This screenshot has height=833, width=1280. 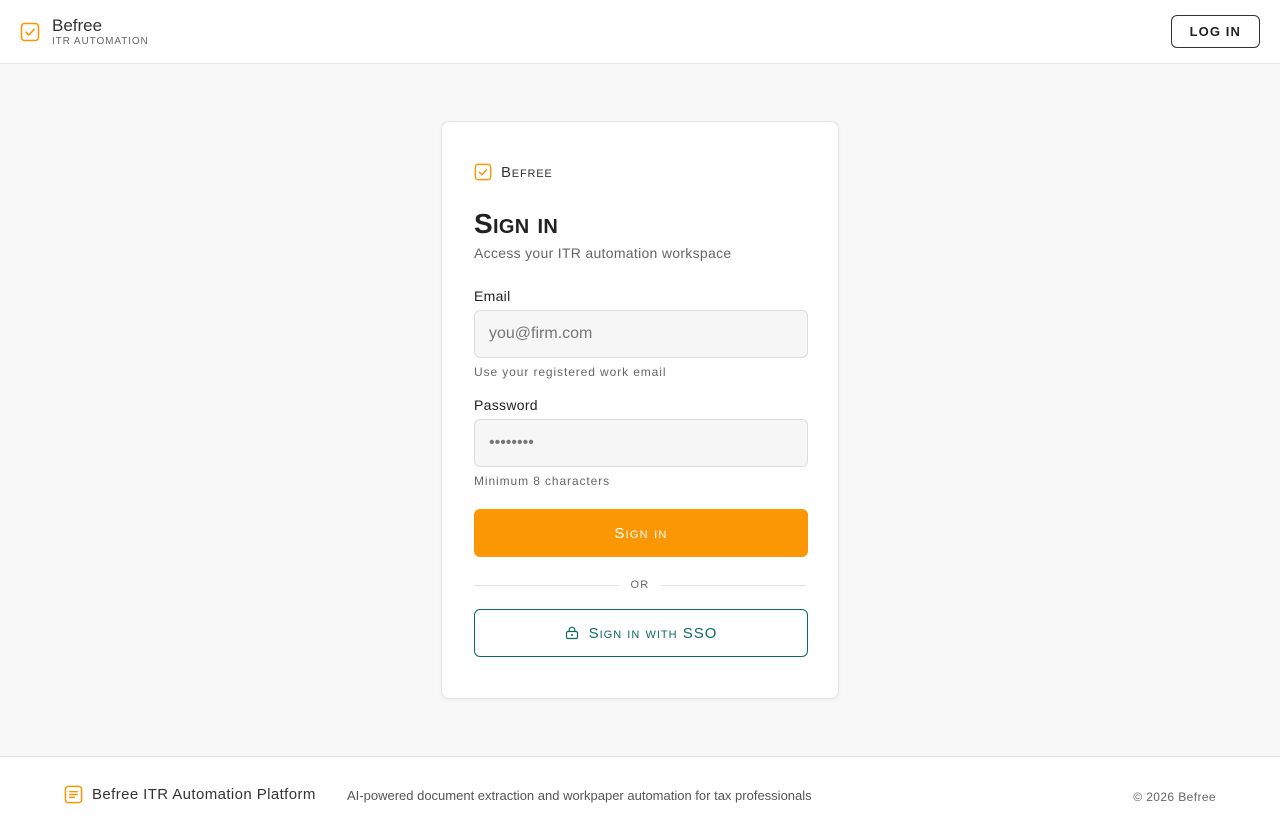 What do you see at coordinates (542, 481) in the screenshot?
I see `password-hint: Minimum 8 characters` at bounding box center [542, 481].